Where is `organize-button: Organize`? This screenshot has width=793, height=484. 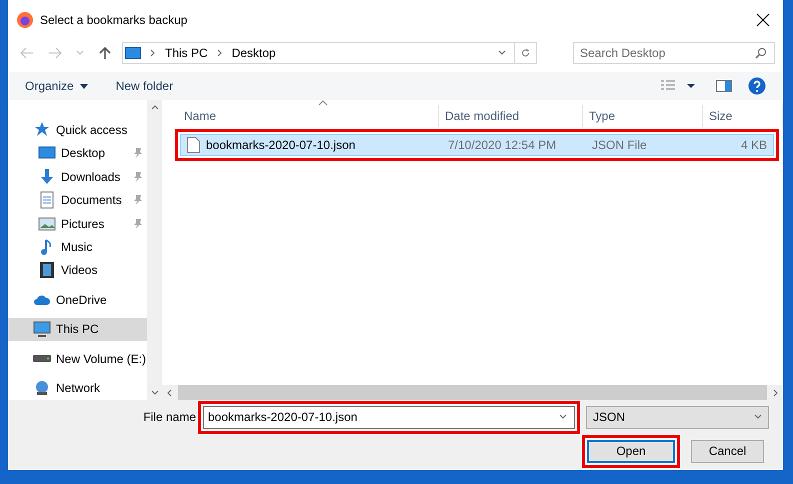 organize-button: Organize is located at coordinates (56, 86).